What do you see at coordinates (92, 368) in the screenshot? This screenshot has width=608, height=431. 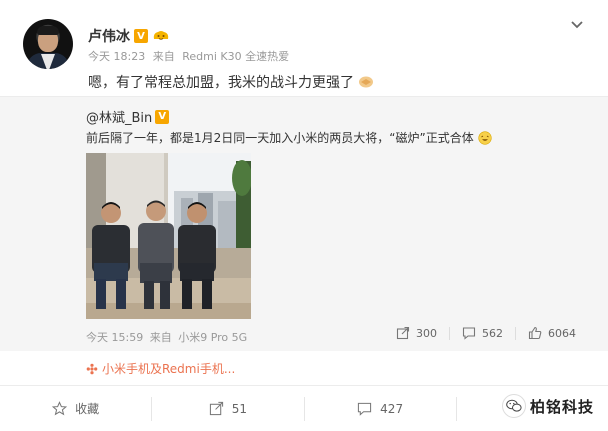 I see `topic-flower-icon` at bounding box center [92, 368].